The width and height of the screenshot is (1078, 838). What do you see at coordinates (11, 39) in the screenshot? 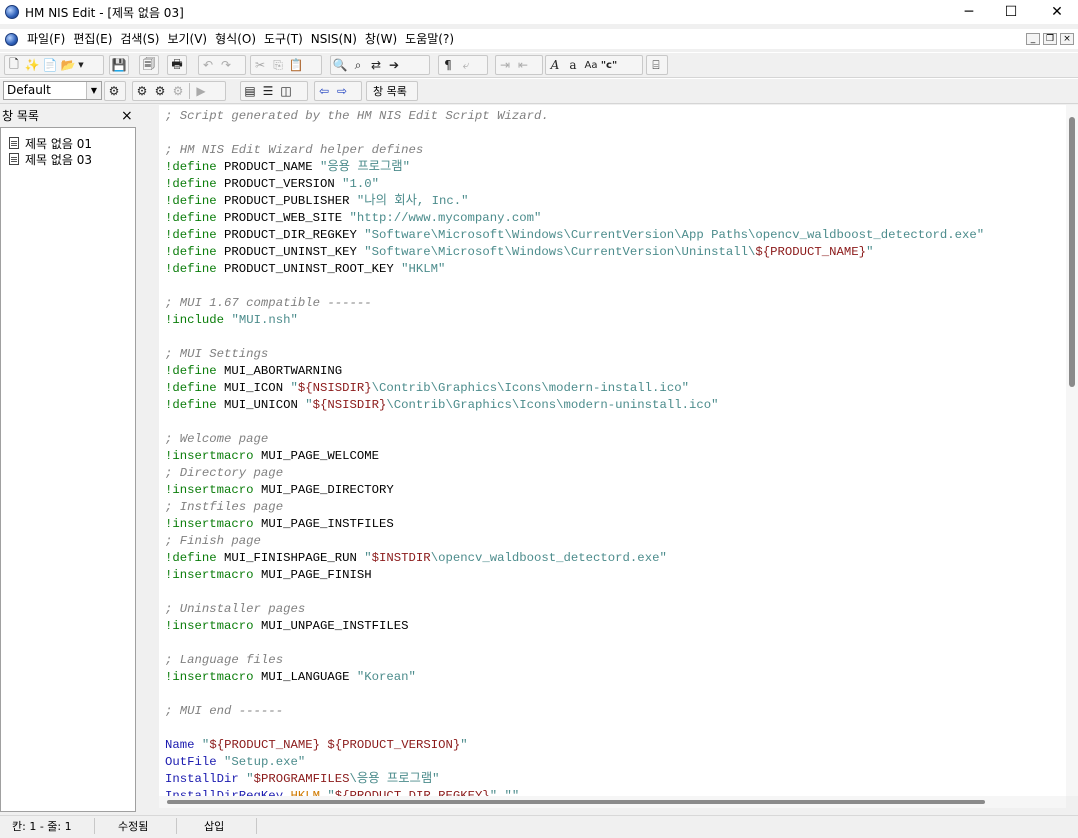
I see `document-system-menu-icon` at bounding box center [11, 39].